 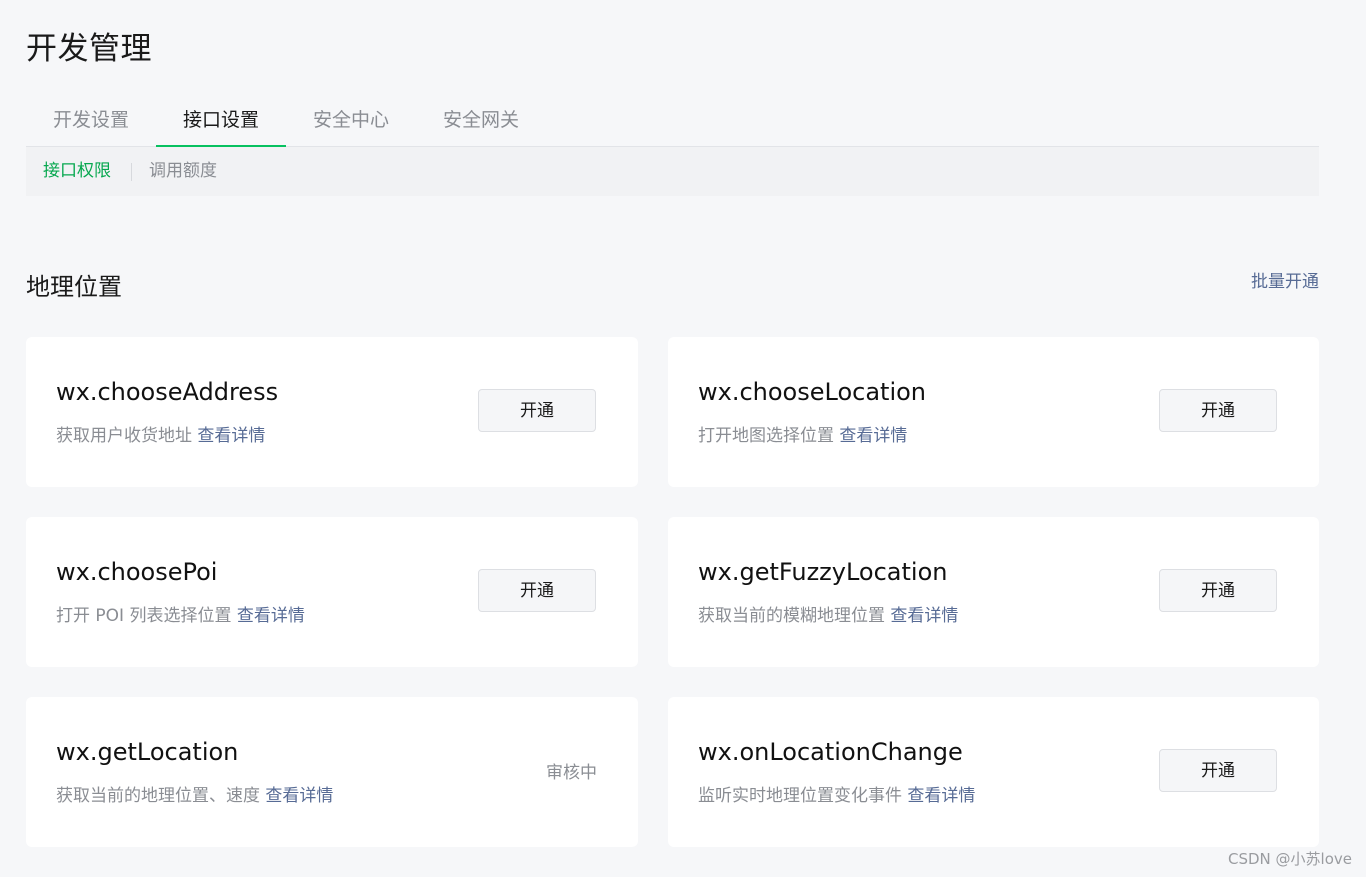 I want to click on subnav-call-quota: 调用额度, so click(x=183, y=171).